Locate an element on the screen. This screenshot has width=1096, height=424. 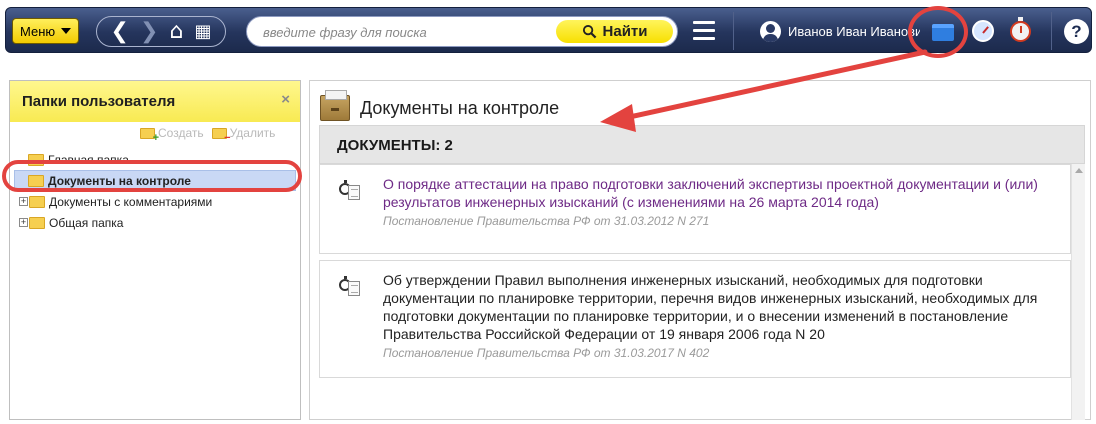
stopwatch-icon is located at coordinates (1020, 29).